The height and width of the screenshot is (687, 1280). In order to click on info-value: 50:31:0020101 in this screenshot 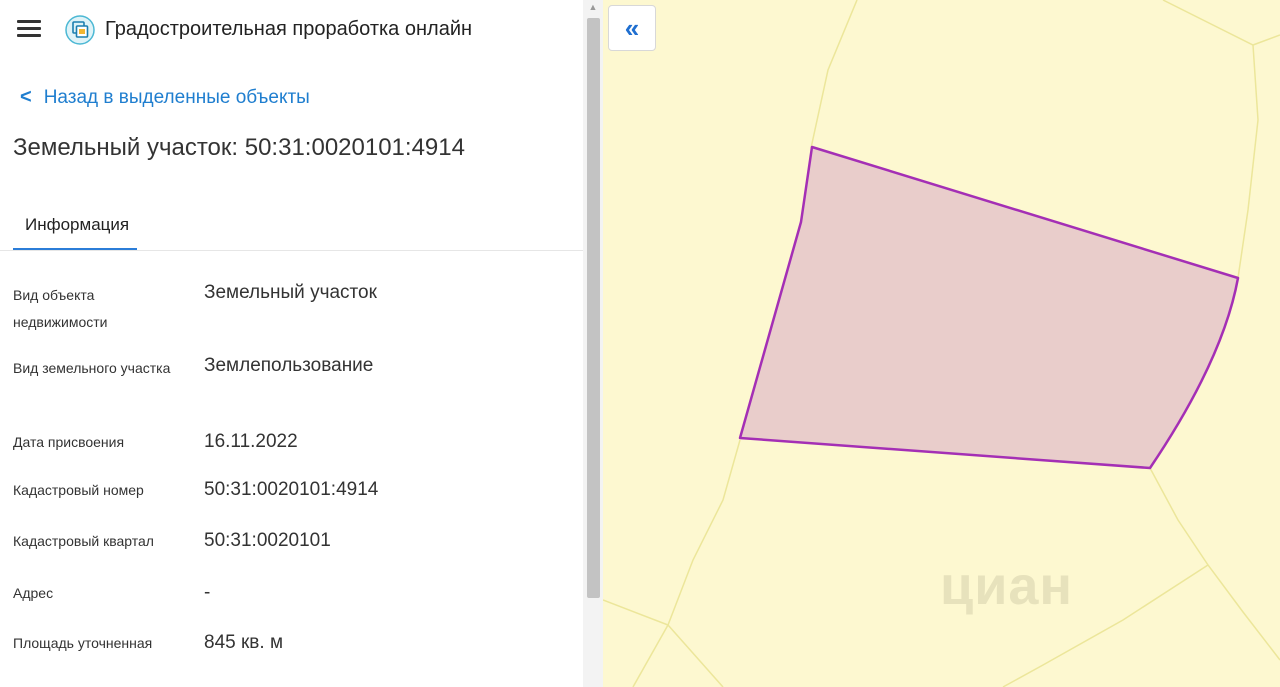, I will do `click(267, 540)`.